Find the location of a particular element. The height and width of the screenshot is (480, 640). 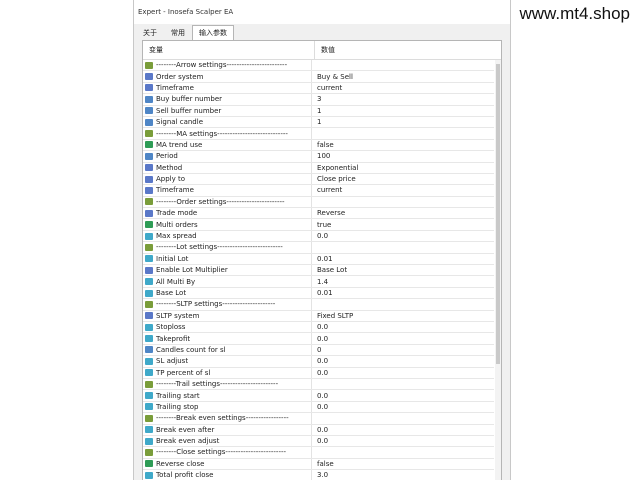

table-row: Initial Lot 0.01 is located at coordinates (318, 259).